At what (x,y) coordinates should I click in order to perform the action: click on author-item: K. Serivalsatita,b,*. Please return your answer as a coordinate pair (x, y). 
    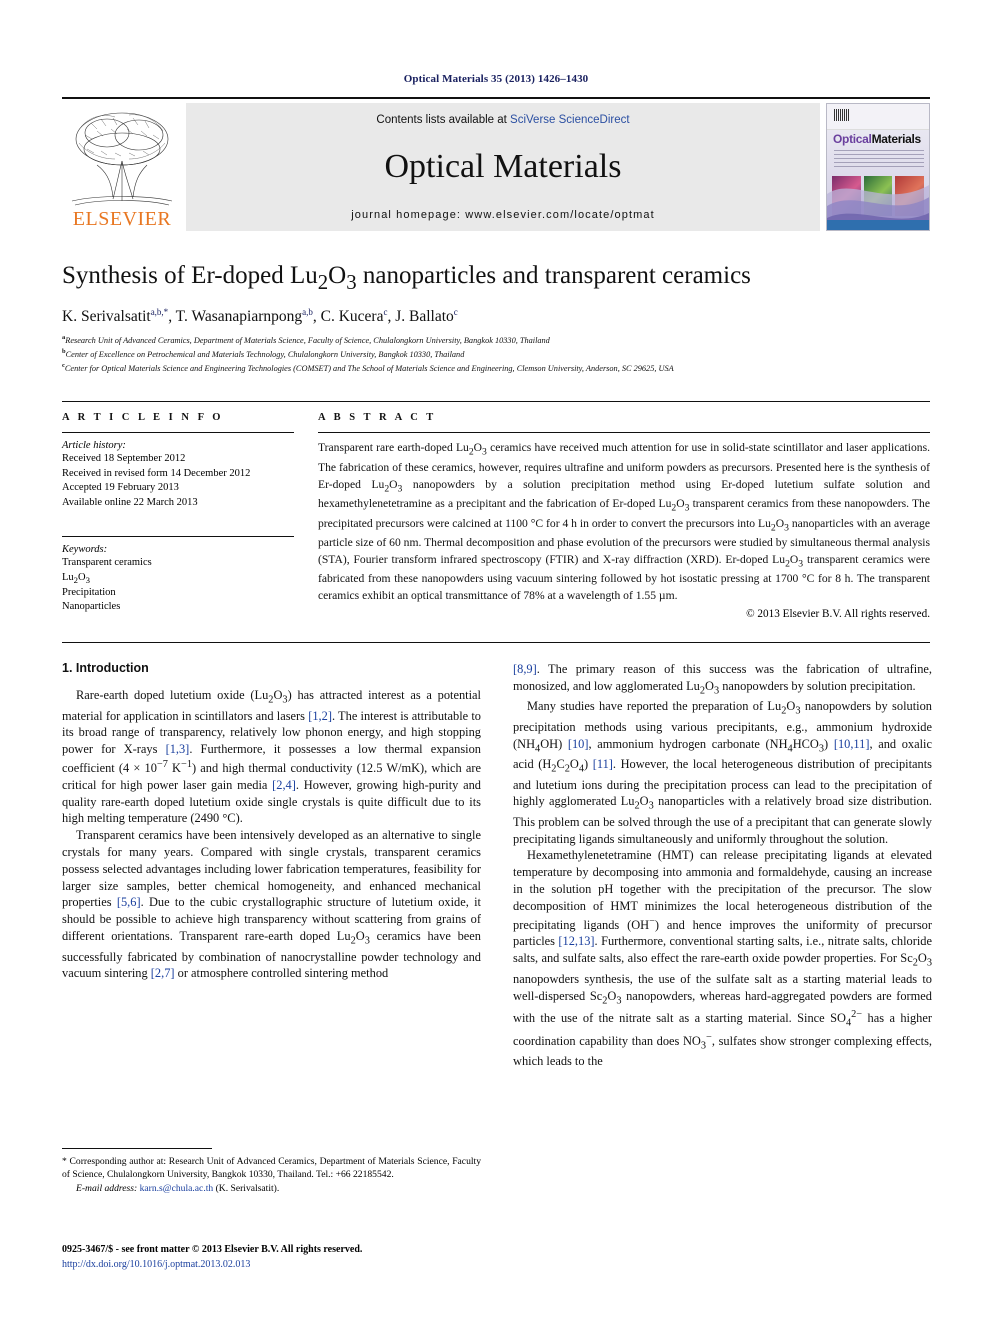
    Looking at the image, I should click on (115, 315).